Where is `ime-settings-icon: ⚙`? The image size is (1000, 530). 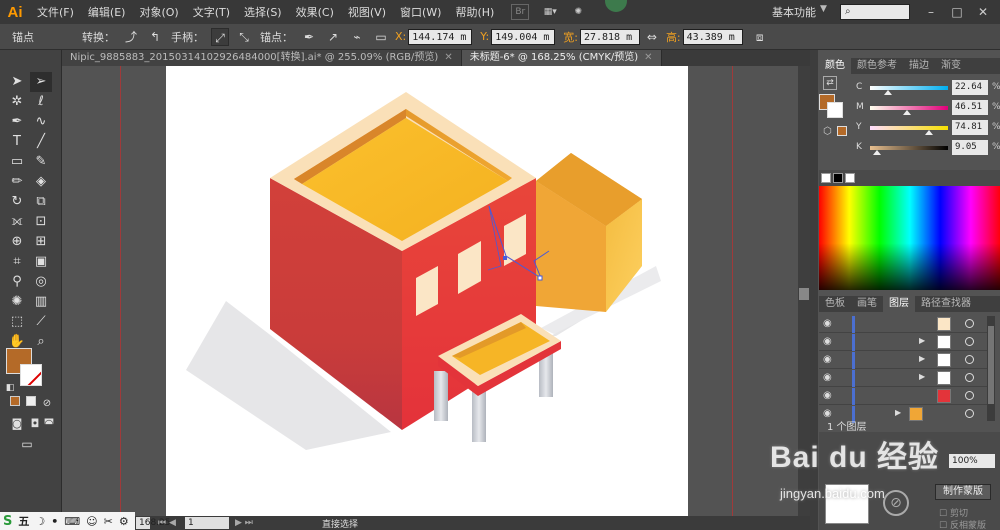 ime-settings-icon: ⚙ is located at coordinates (124, 521).